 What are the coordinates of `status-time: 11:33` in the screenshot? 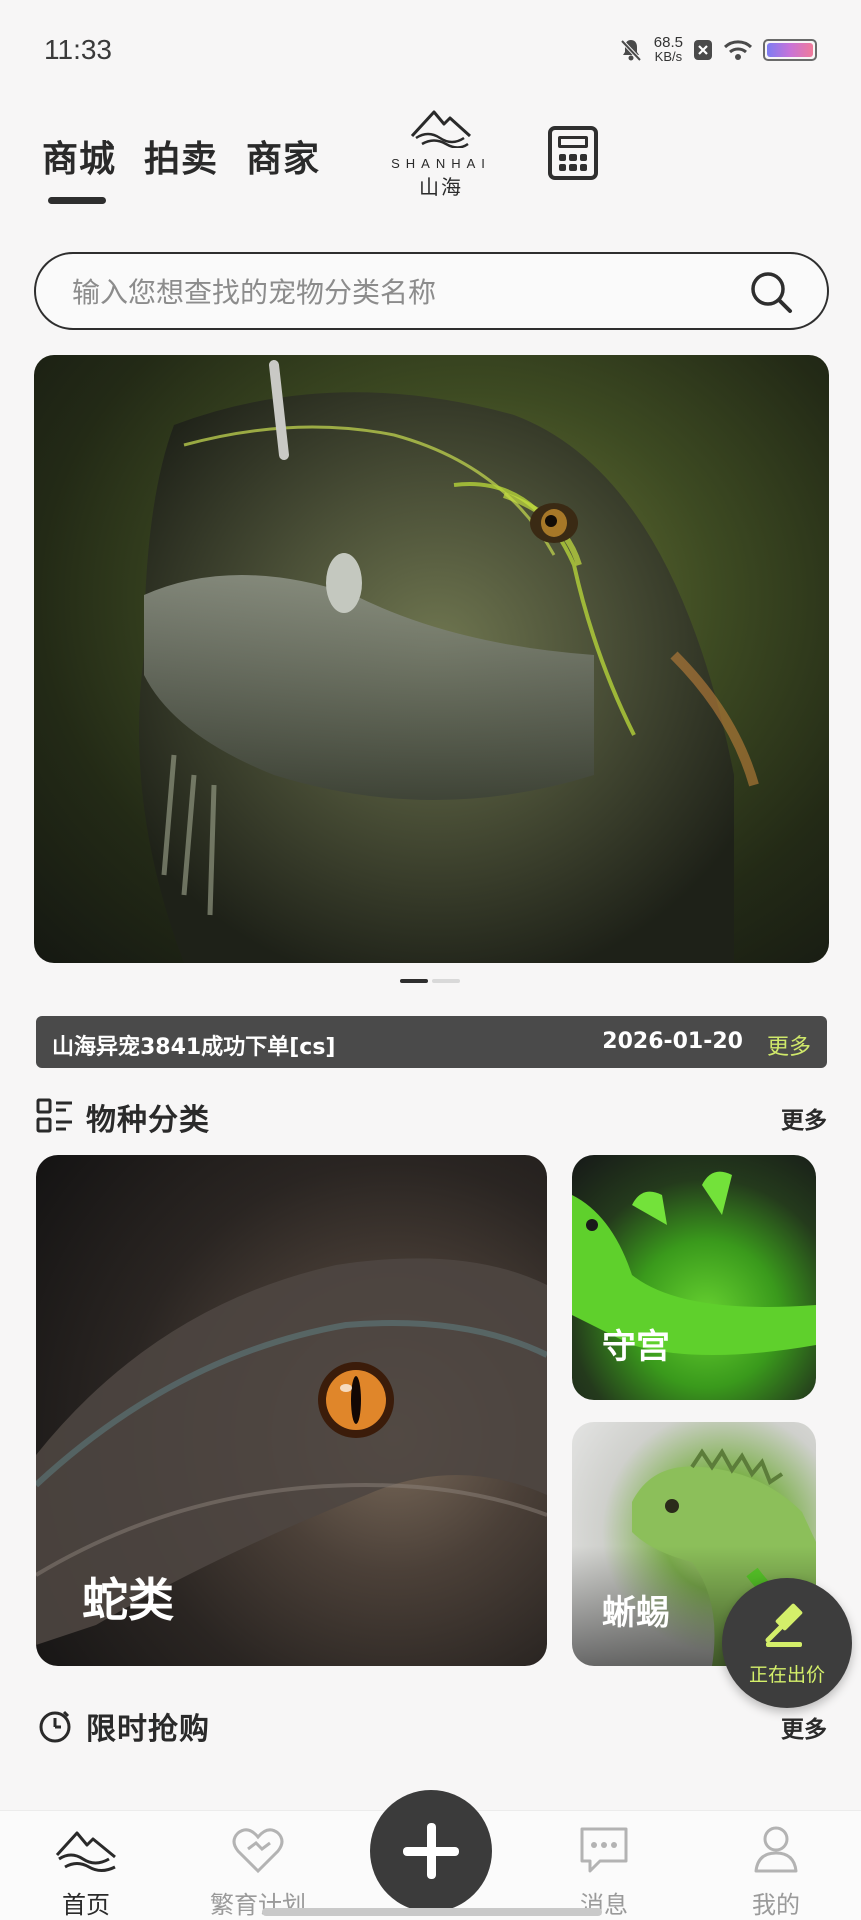 It's located at (78, 49).